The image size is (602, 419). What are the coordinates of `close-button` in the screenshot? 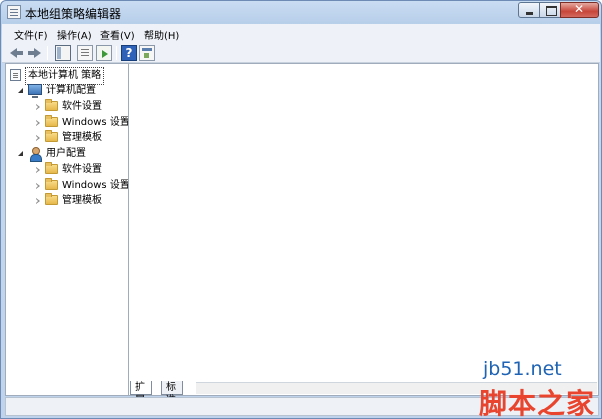 It's located at (579, 10).